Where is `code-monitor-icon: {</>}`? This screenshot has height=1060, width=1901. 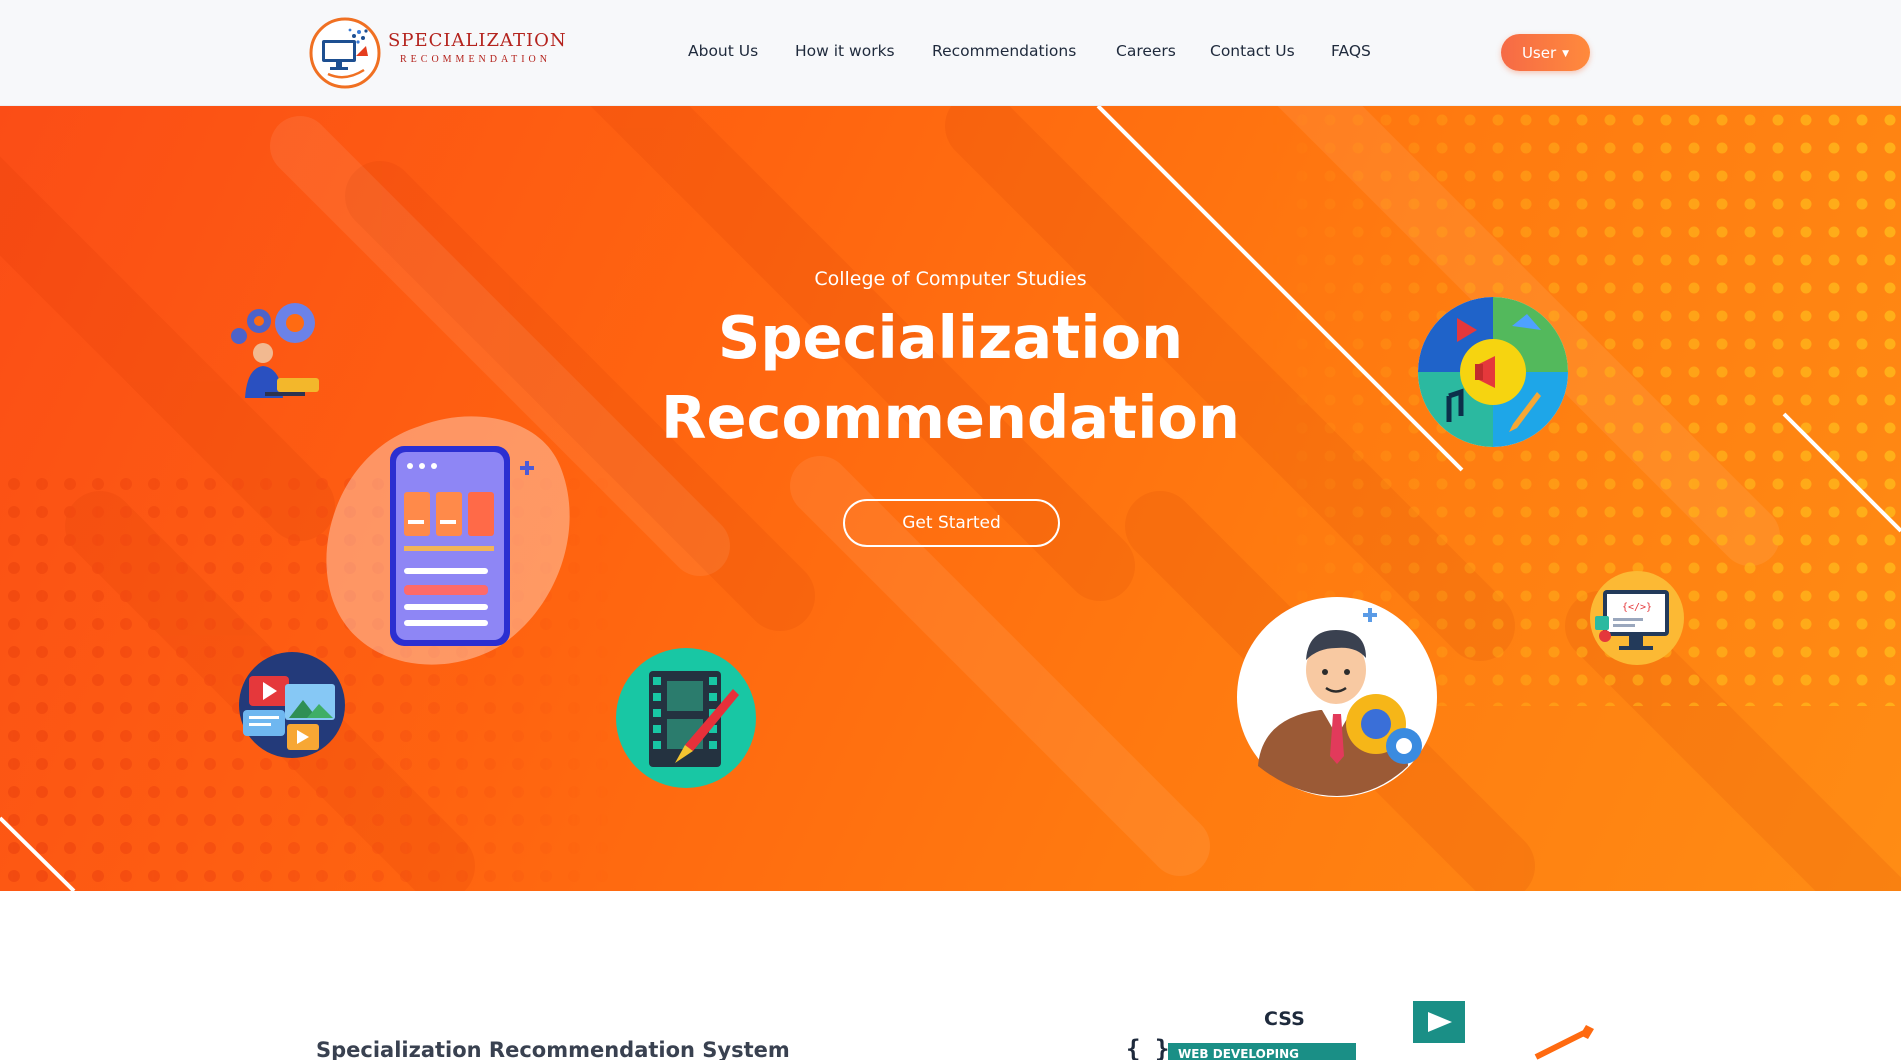 code-monitor-icon: {</>} is located at coordinates (1637, 618).